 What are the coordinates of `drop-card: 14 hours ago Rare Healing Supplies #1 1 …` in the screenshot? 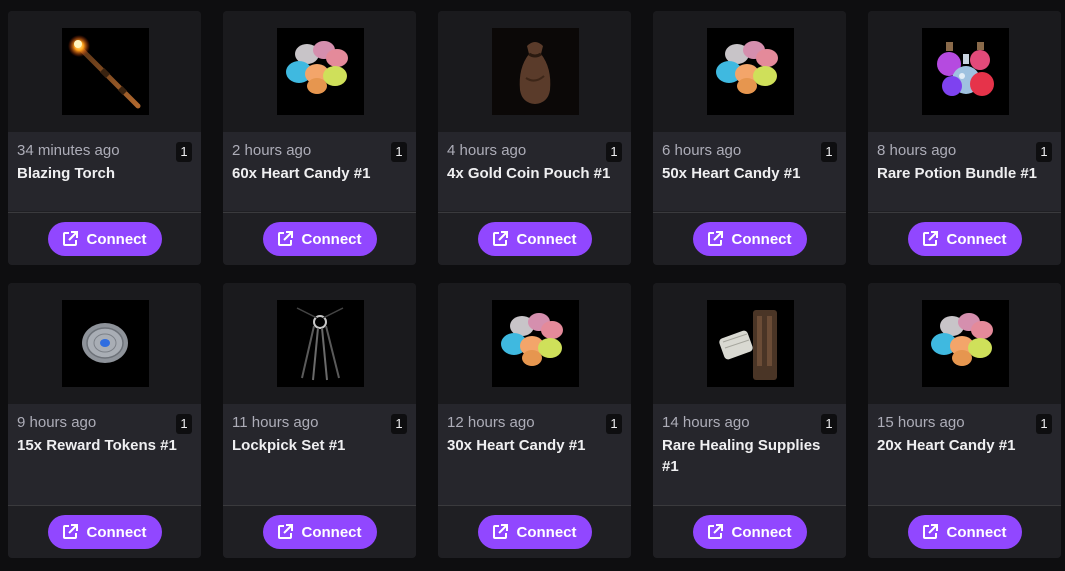 It's located at (749, 420).